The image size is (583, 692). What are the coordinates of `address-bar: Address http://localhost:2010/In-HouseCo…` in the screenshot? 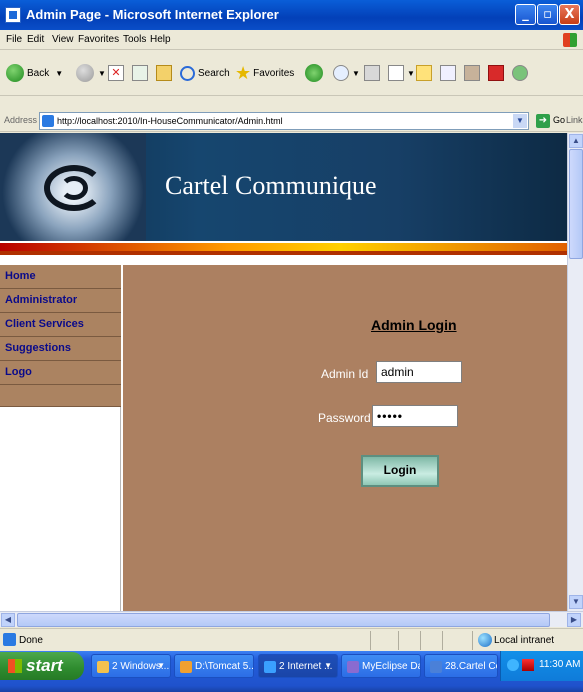 It's located at (291, 121).